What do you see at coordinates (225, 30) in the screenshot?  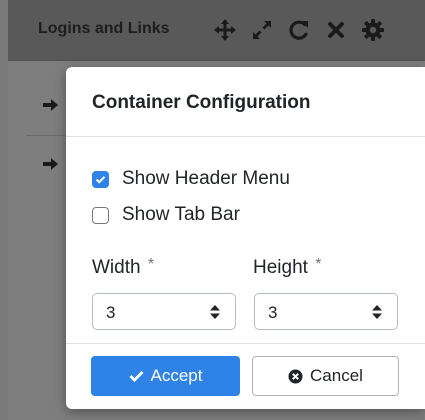 I see `move-icon` at bounding box center [225, 30].